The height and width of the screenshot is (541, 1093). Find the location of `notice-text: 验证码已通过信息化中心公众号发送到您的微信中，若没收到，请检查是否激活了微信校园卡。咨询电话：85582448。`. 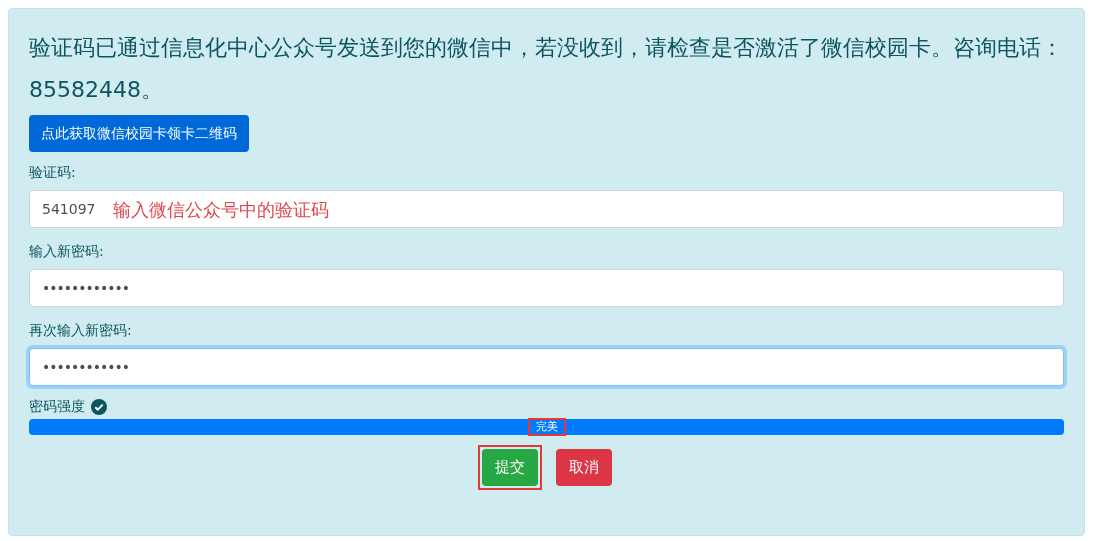

notice-text: 验证码已通过信息化中心公众号发送到您的微信中，若没收到，请检查是否激活了微信校园卡。咨询电话：85582448。 is located at coordinates (546, 69).